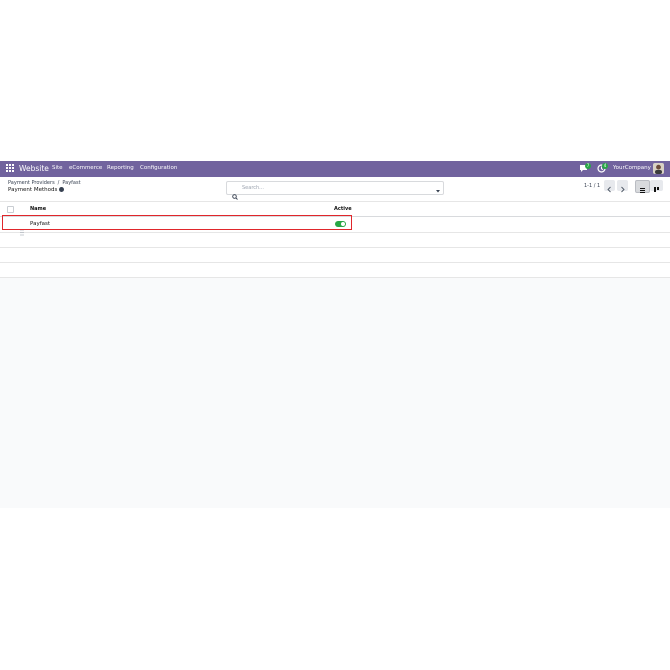  What do you see at coordinates (632, 168) in the screenshot?
I see `company-switcher: YourCompany` at bounding box center [632, 168].